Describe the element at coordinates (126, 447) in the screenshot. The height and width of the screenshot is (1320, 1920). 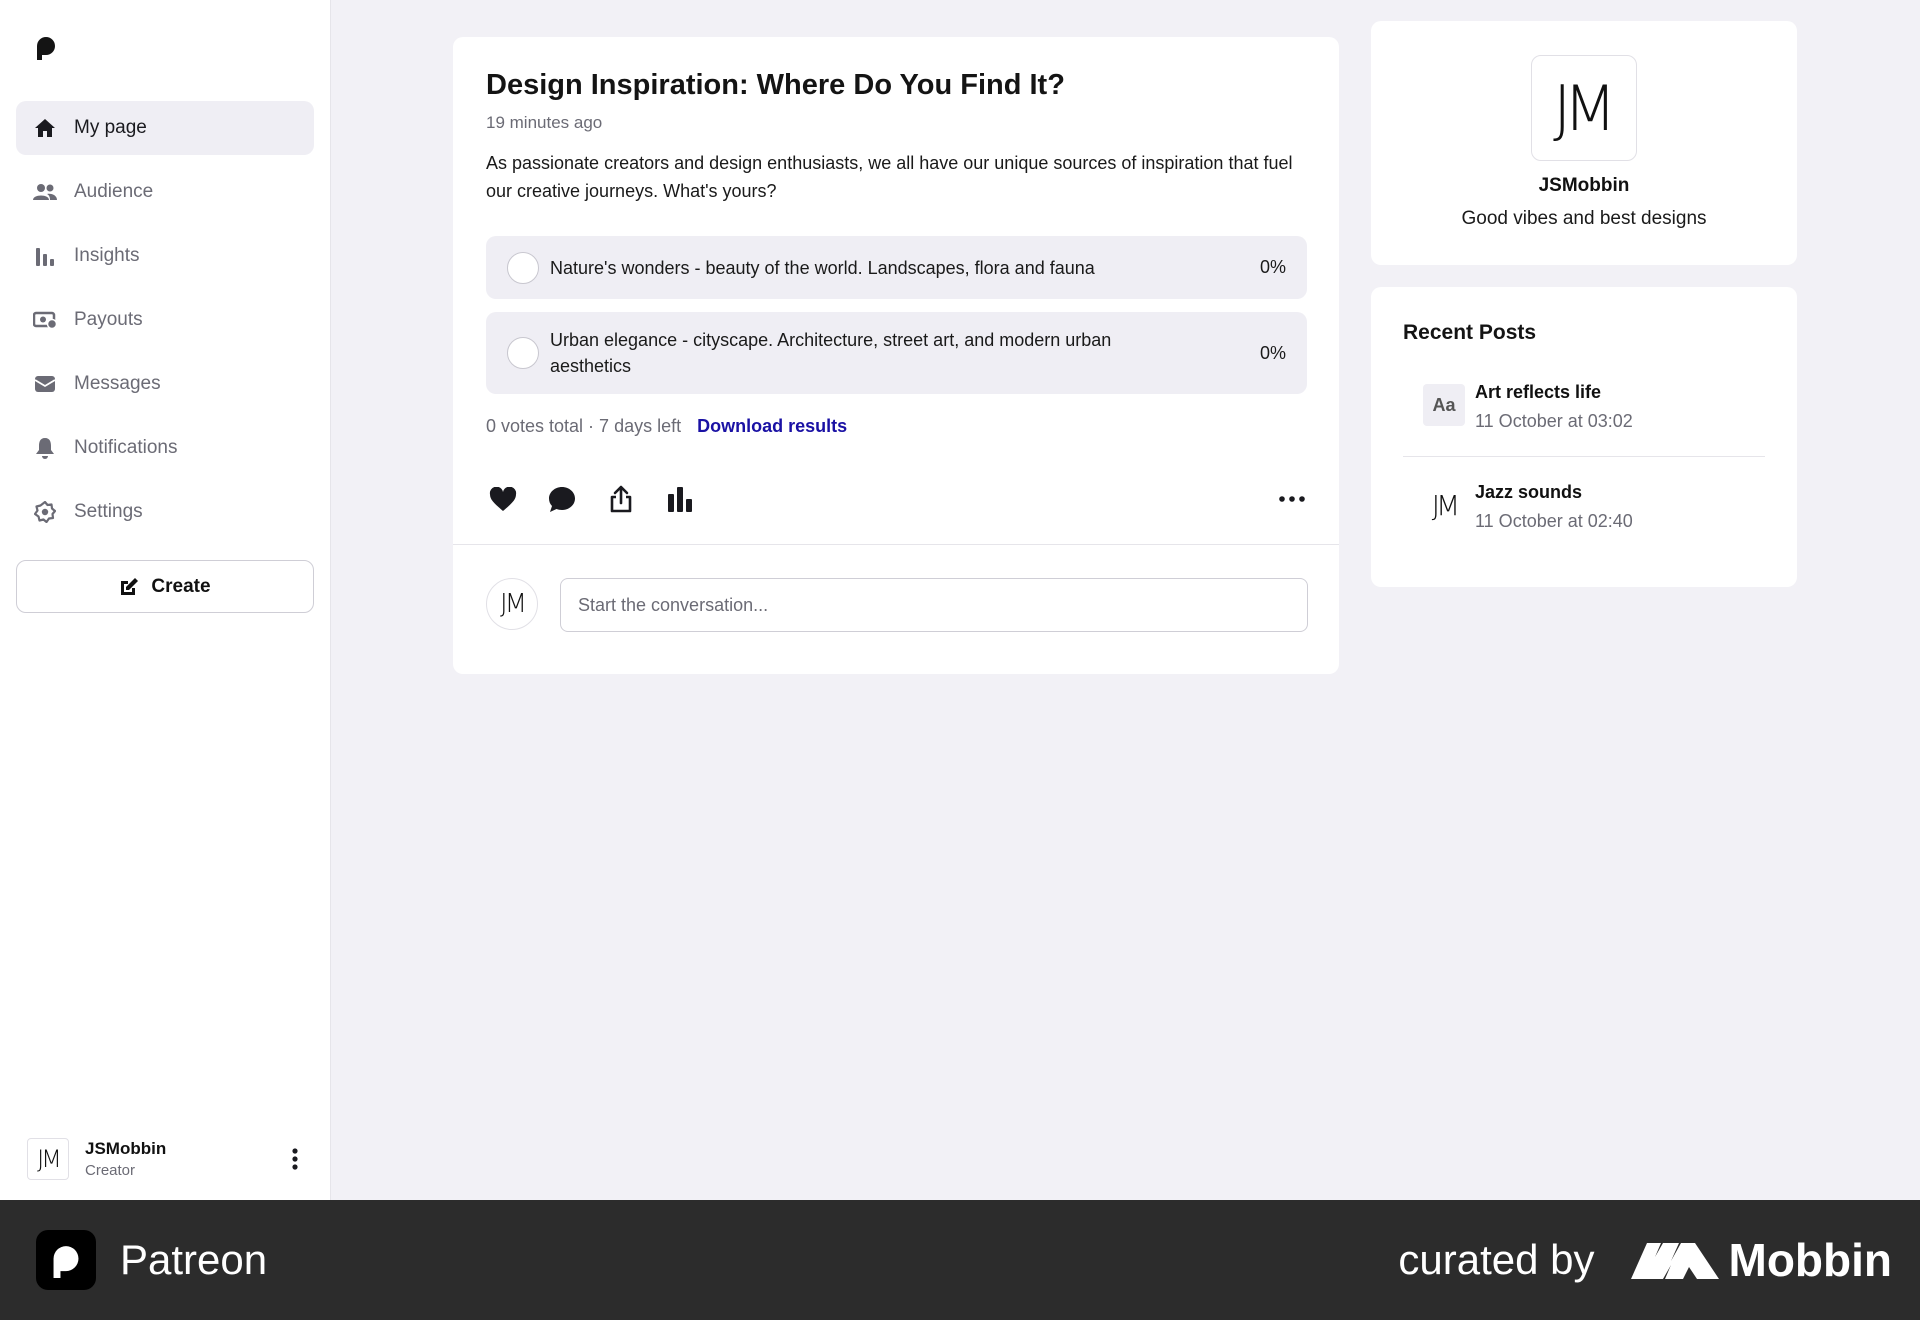
I see `sidebar-item-label: Notifications` at that location.